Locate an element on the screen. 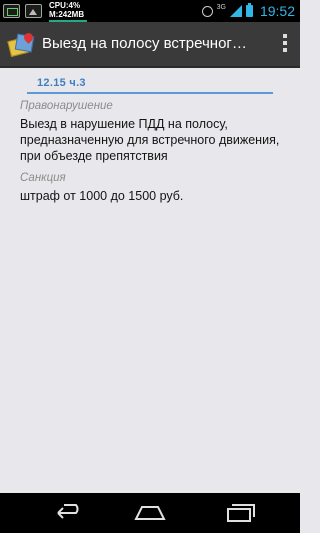  status-left: CPU:4% M:242MB is located at coordinates (45, 11).